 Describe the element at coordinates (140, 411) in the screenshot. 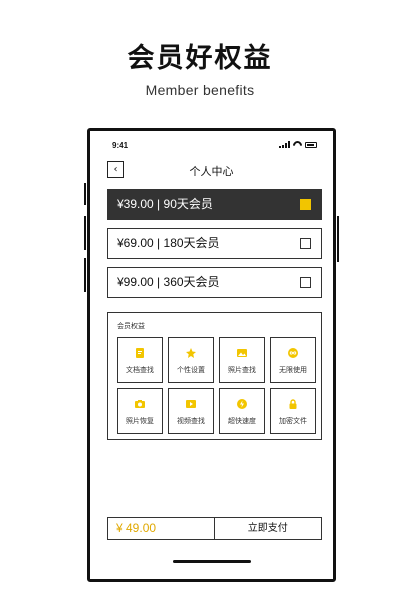

I see `benefit-photo-restore: 照片恢复` at that location.